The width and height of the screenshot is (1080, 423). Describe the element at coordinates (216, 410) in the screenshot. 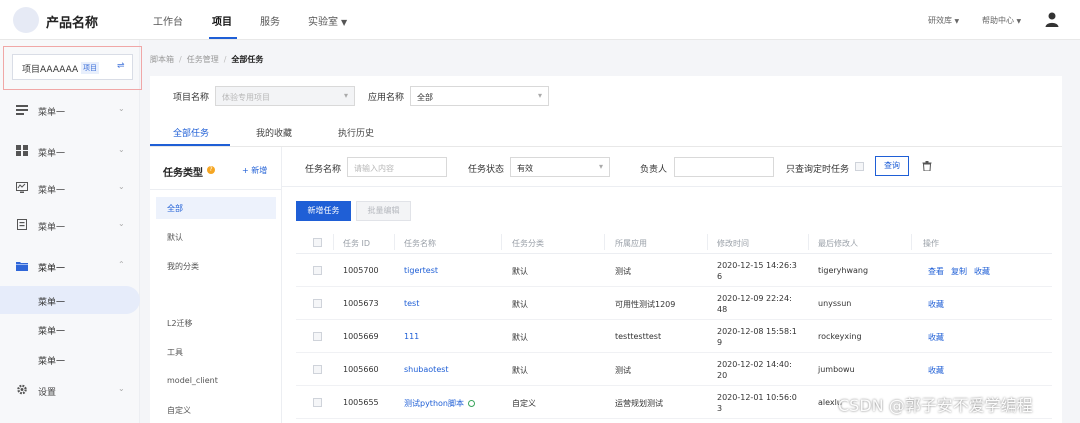

I see `category-item: 自定义` at that location.